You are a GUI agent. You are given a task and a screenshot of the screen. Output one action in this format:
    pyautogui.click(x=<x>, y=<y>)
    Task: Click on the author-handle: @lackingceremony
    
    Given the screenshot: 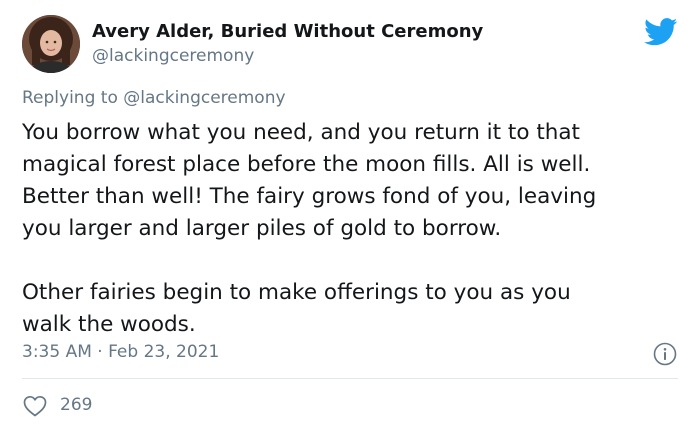 What is the action you would take?
    pyautogui.click(x=173, y=56)
    